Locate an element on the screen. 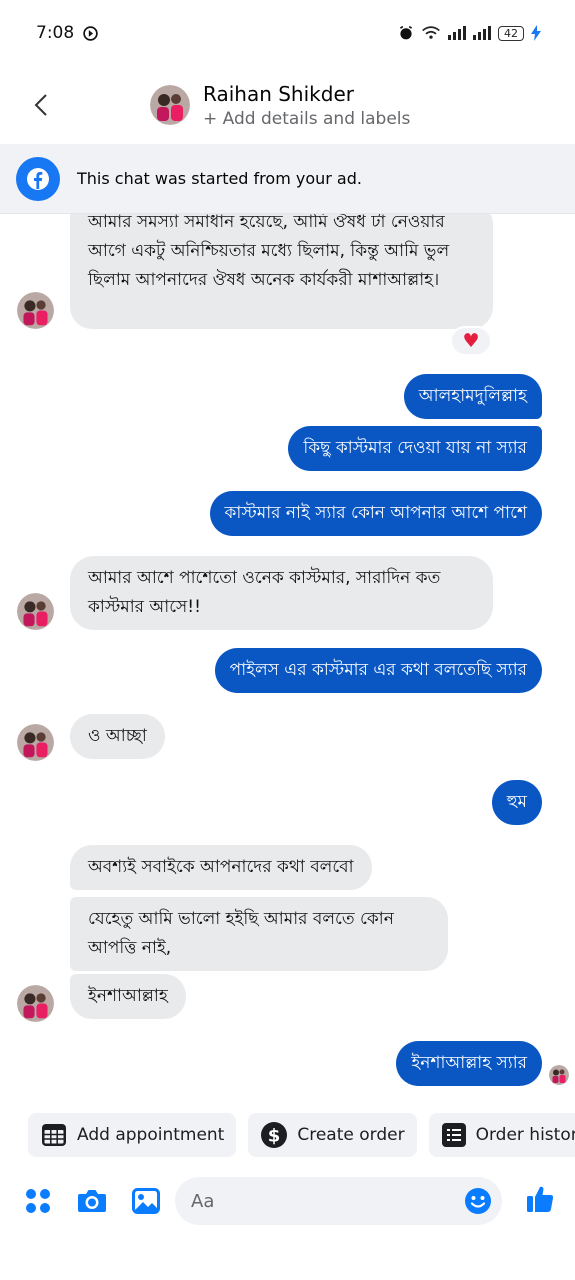 This screenshot has width=575, height=1280. contact-info: Raihan Shikder + Add details and labels is located at coordinates (306, 105).